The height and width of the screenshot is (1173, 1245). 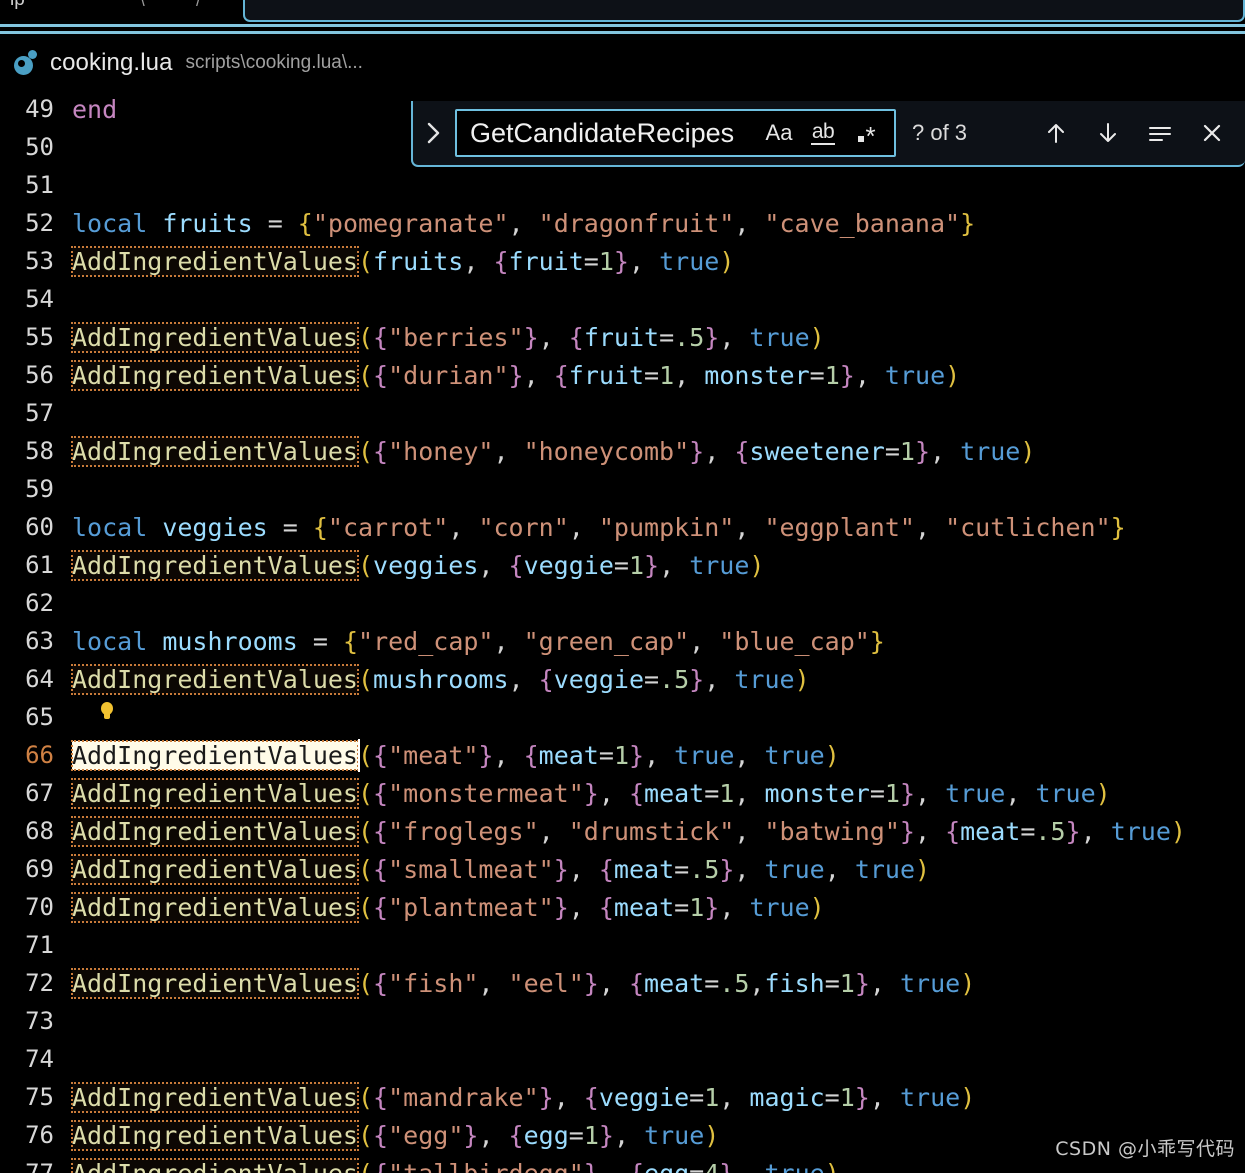 I want to click on find-input-value: GetCandidateRecipes, so click(x=609, y=133).